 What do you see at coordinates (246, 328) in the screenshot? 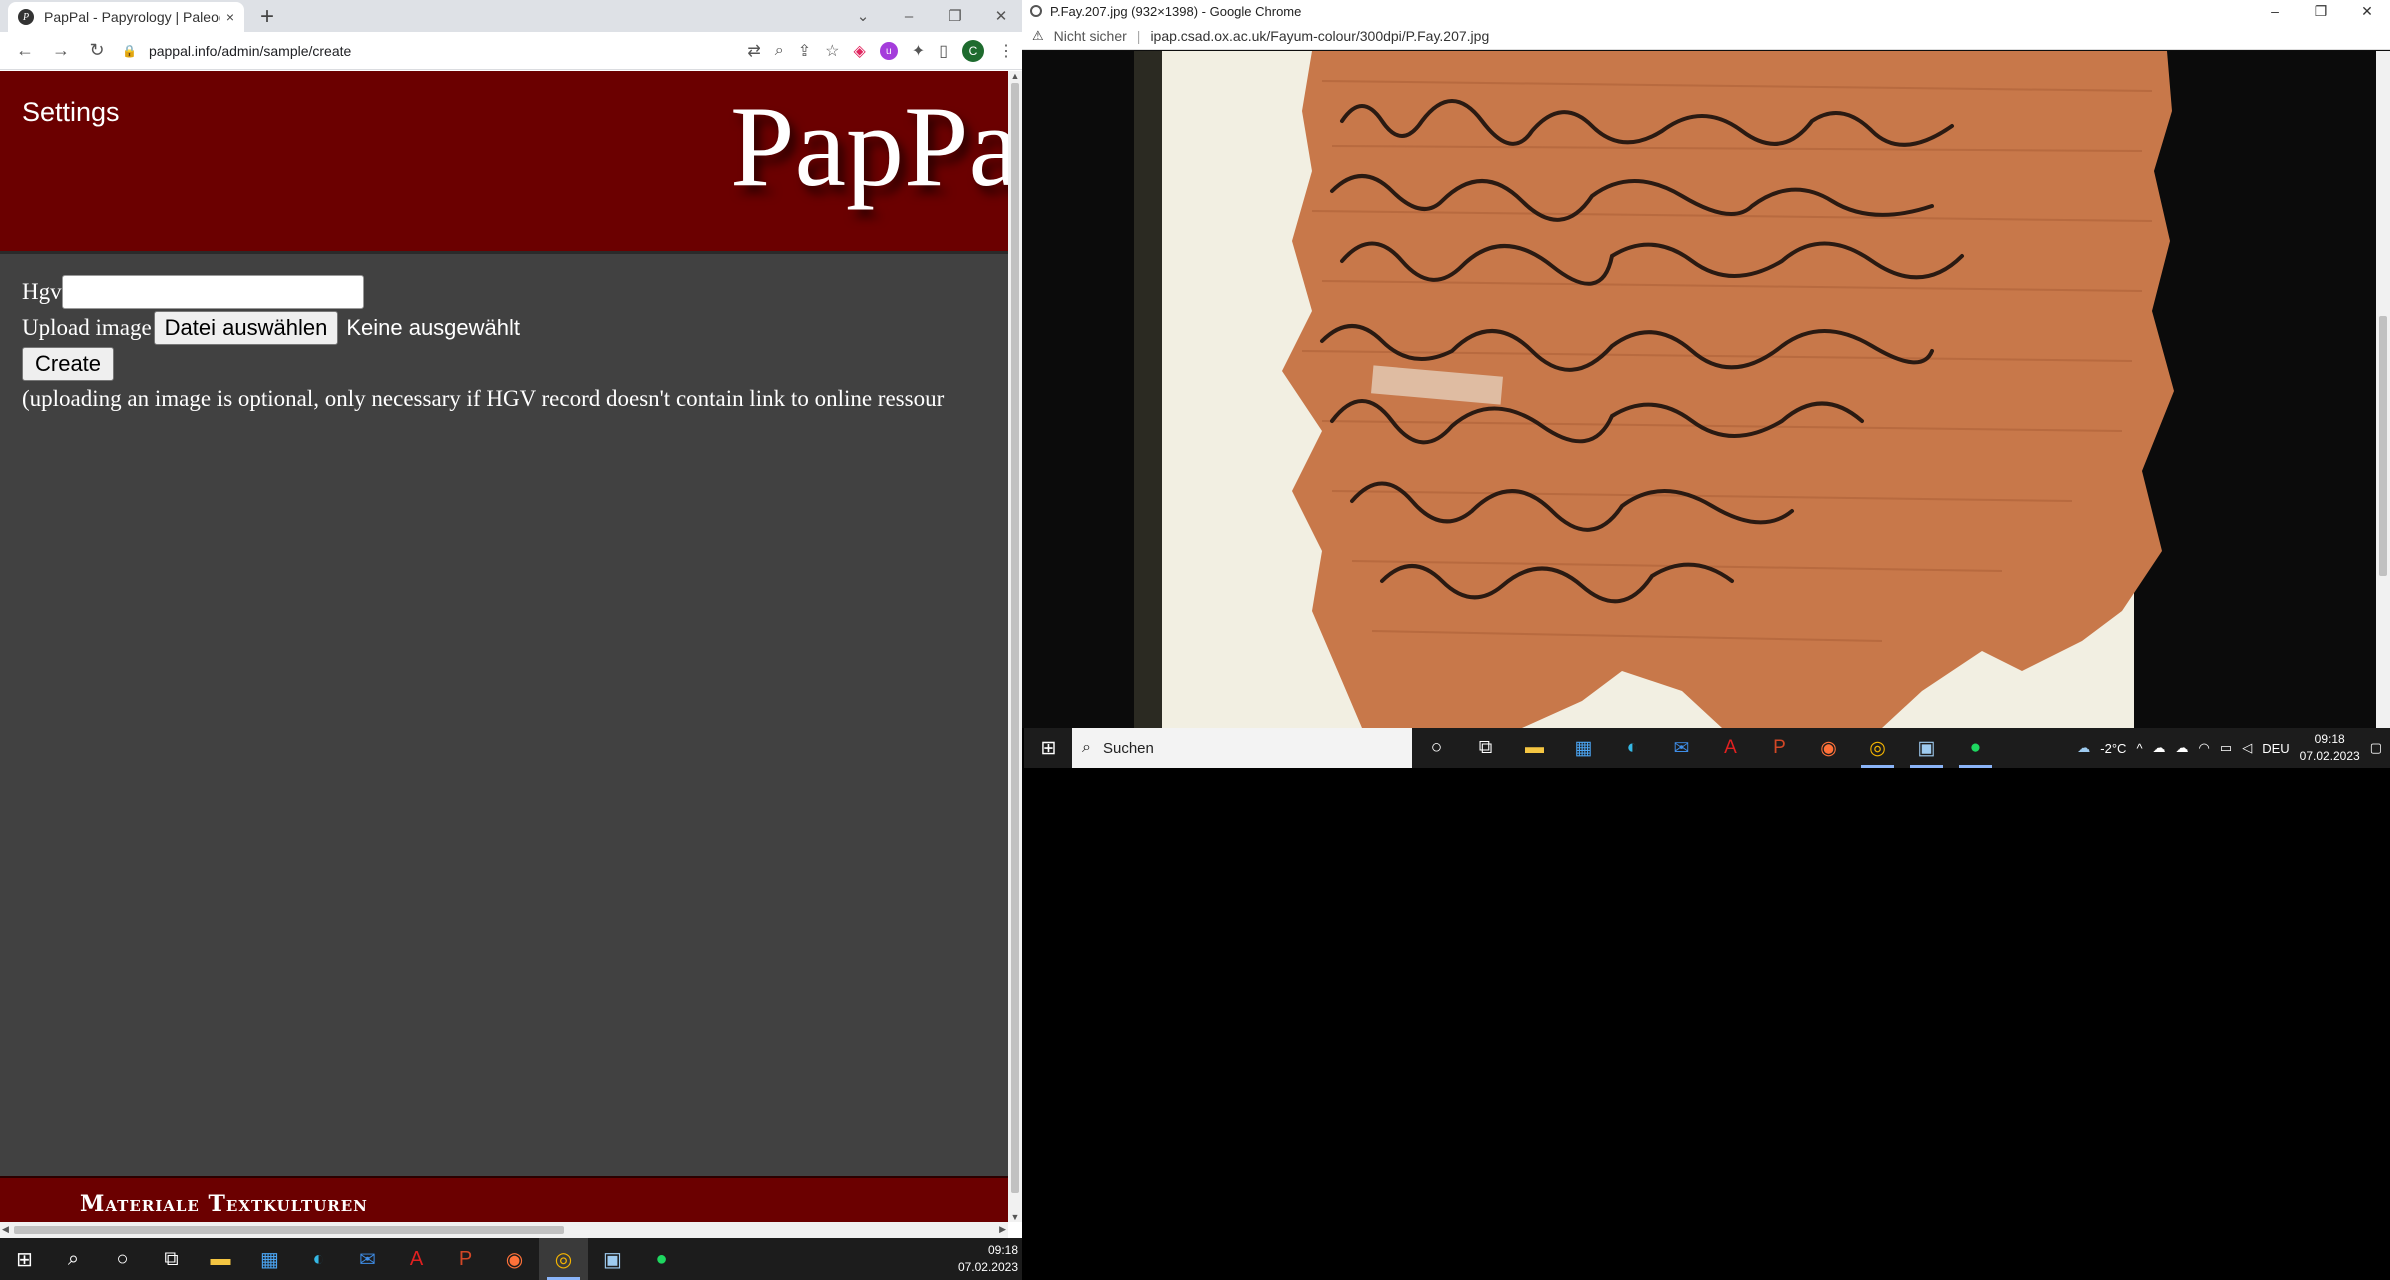
I see `choose-file-button: Datei auswählen` at bounding box center [246, 328].